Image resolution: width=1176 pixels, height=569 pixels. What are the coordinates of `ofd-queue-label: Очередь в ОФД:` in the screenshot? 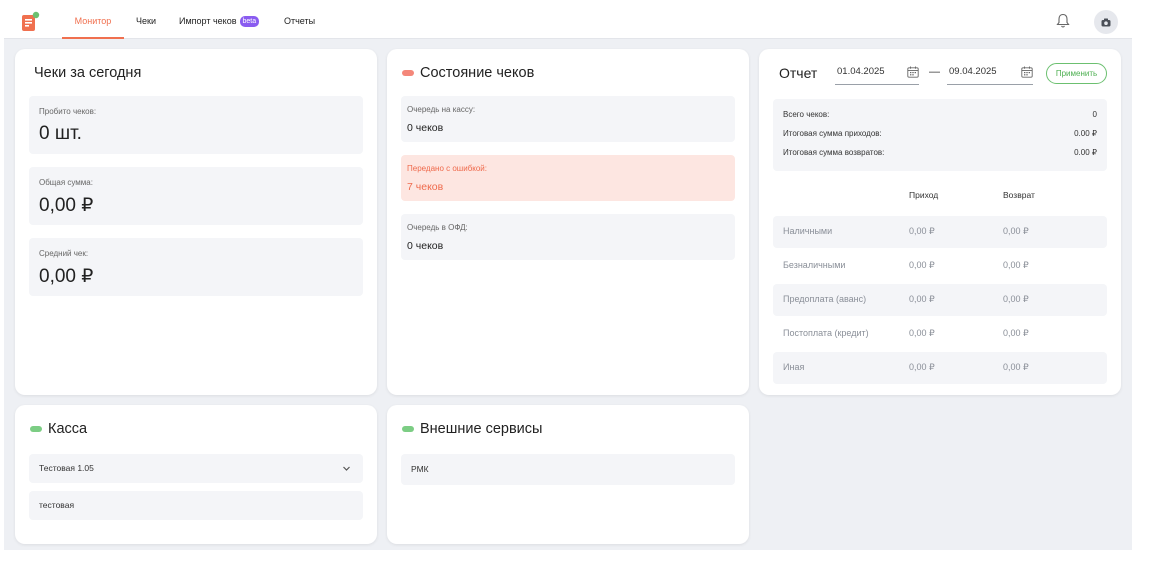 It's located at (437, 227).